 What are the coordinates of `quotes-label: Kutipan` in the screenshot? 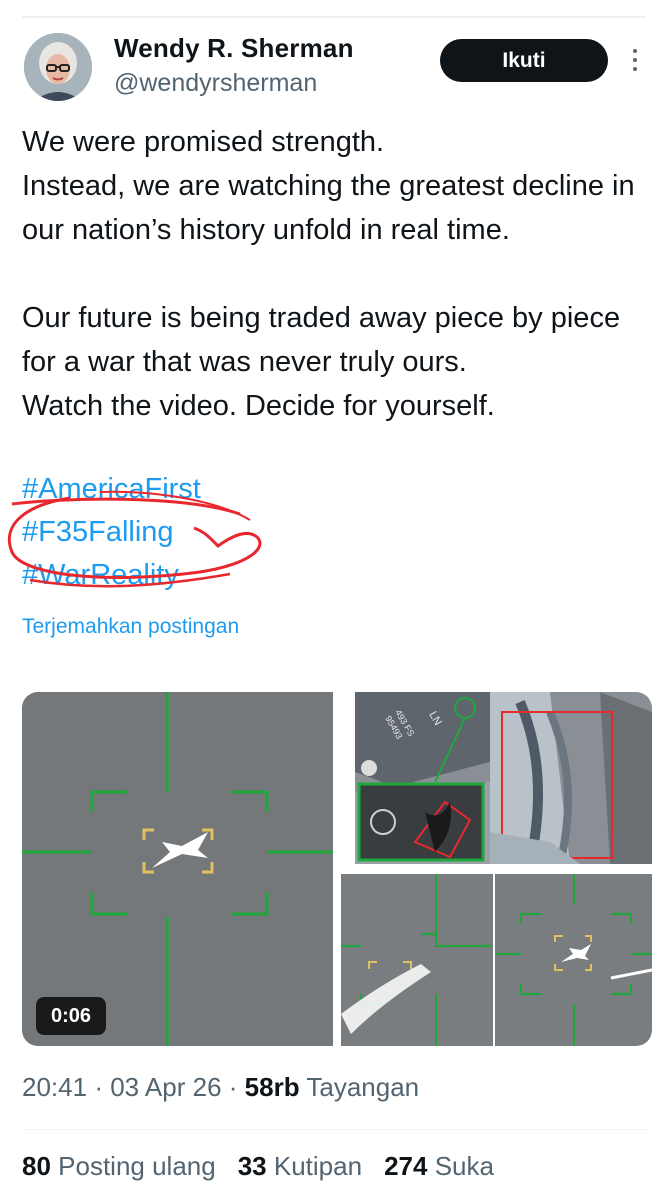 It's located at (318, 1166).